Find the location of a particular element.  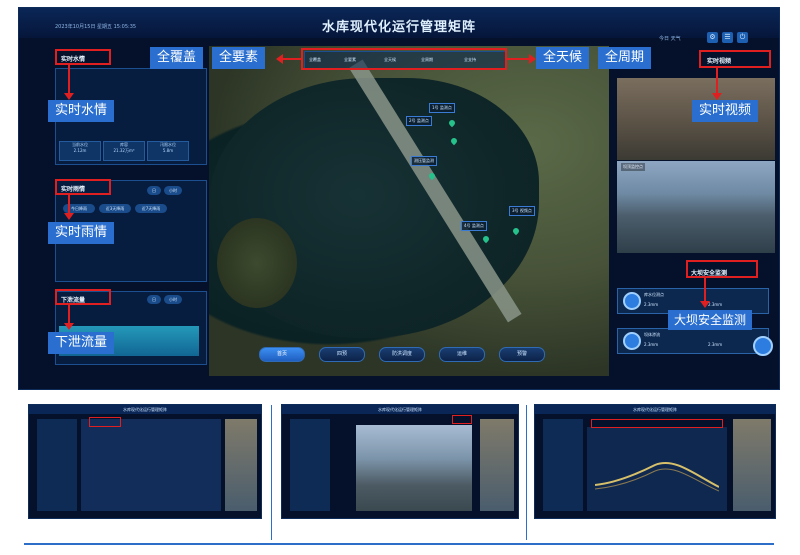

nav-flood-dispatch: 防洪调度 is located at coordinates (402, 354).